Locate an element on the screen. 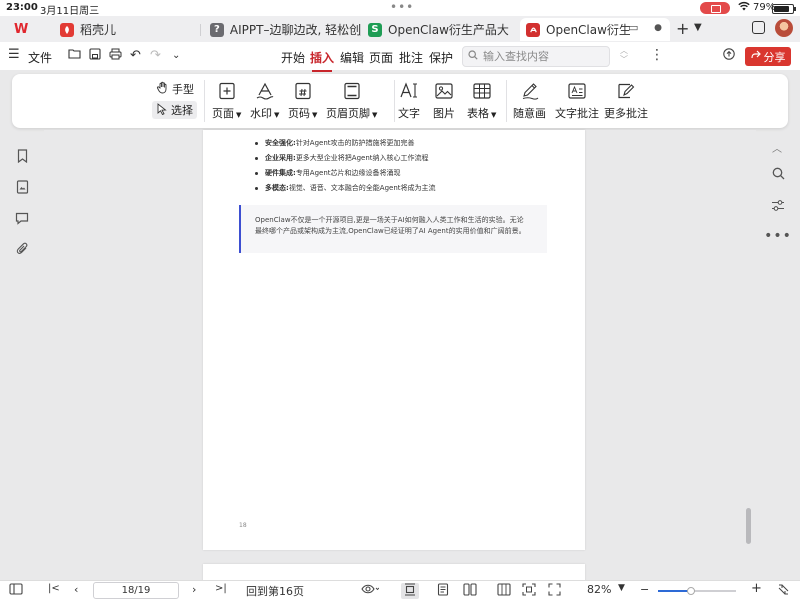 Image resolution: width=800 pixels, height=600 pixels. freehand-draw-button: 随意画 is located at coordinates (529, 100).